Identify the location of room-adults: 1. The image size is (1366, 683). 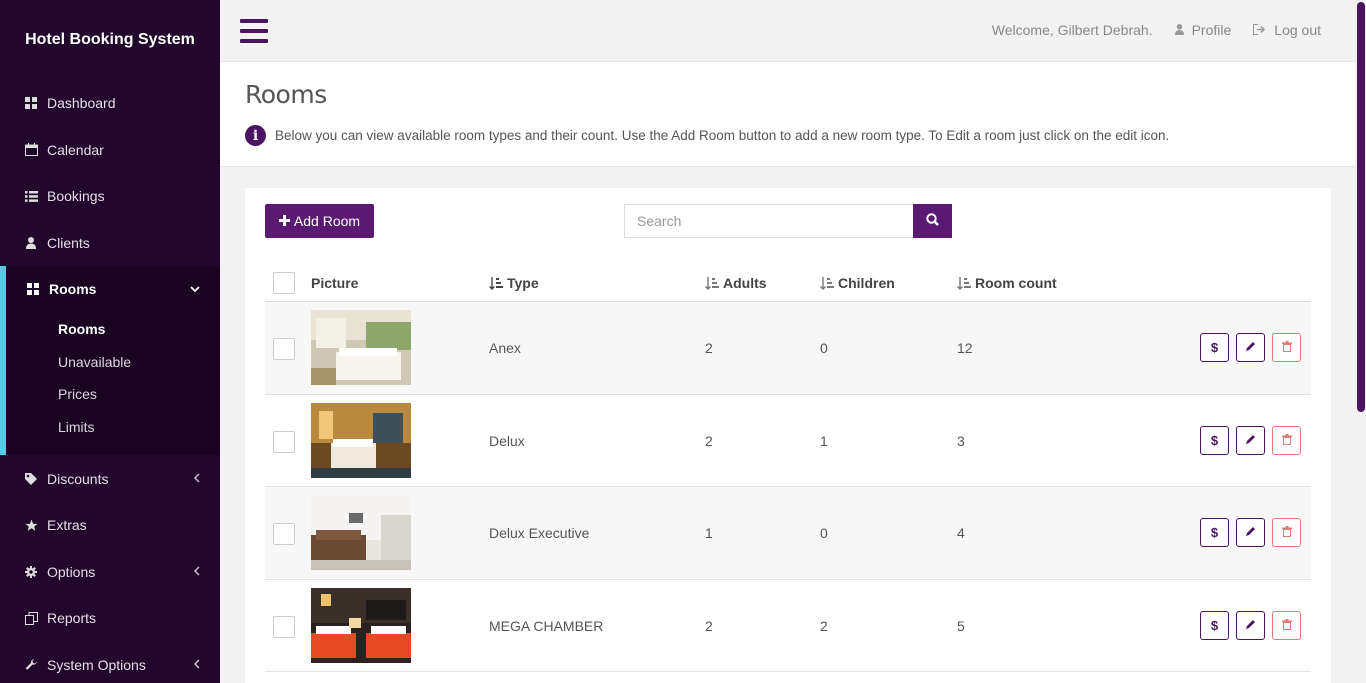
(709, 533).